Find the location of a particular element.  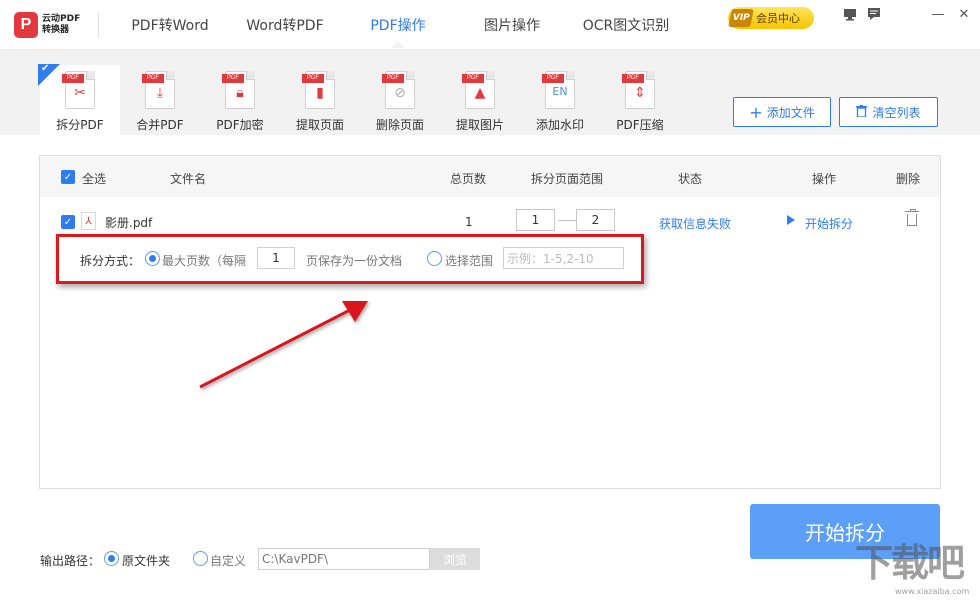

tool-extract-image: PDF ▲ 提取图片 is located at coordinates (480, 100).